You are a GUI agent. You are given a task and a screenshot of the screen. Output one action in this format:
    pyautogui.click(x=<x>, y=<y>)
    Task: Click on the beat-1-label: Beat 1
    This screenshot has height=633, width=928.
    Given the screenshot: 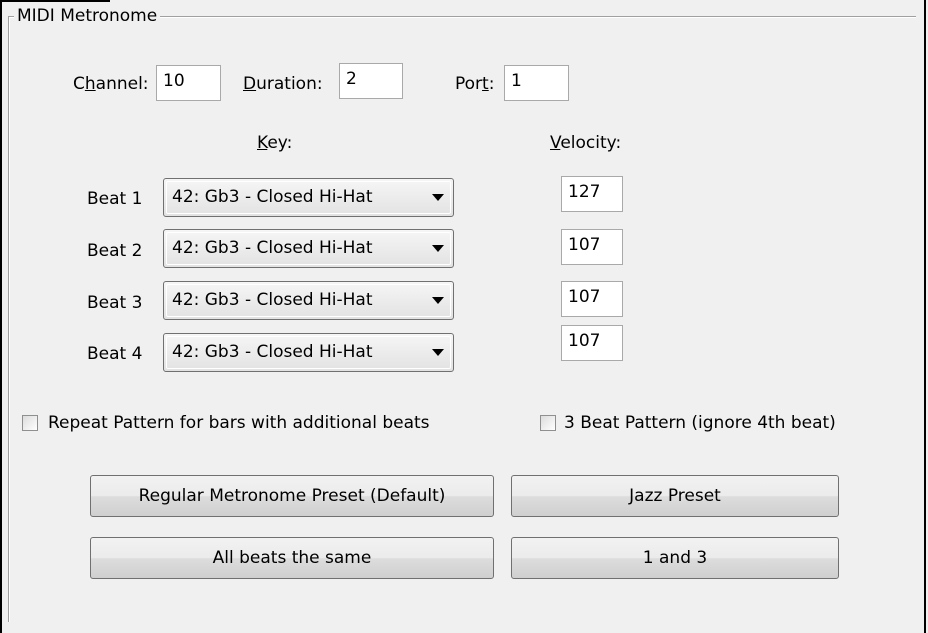 What is the action you would take?
    pyautogui.click(x=115, y=199)
    